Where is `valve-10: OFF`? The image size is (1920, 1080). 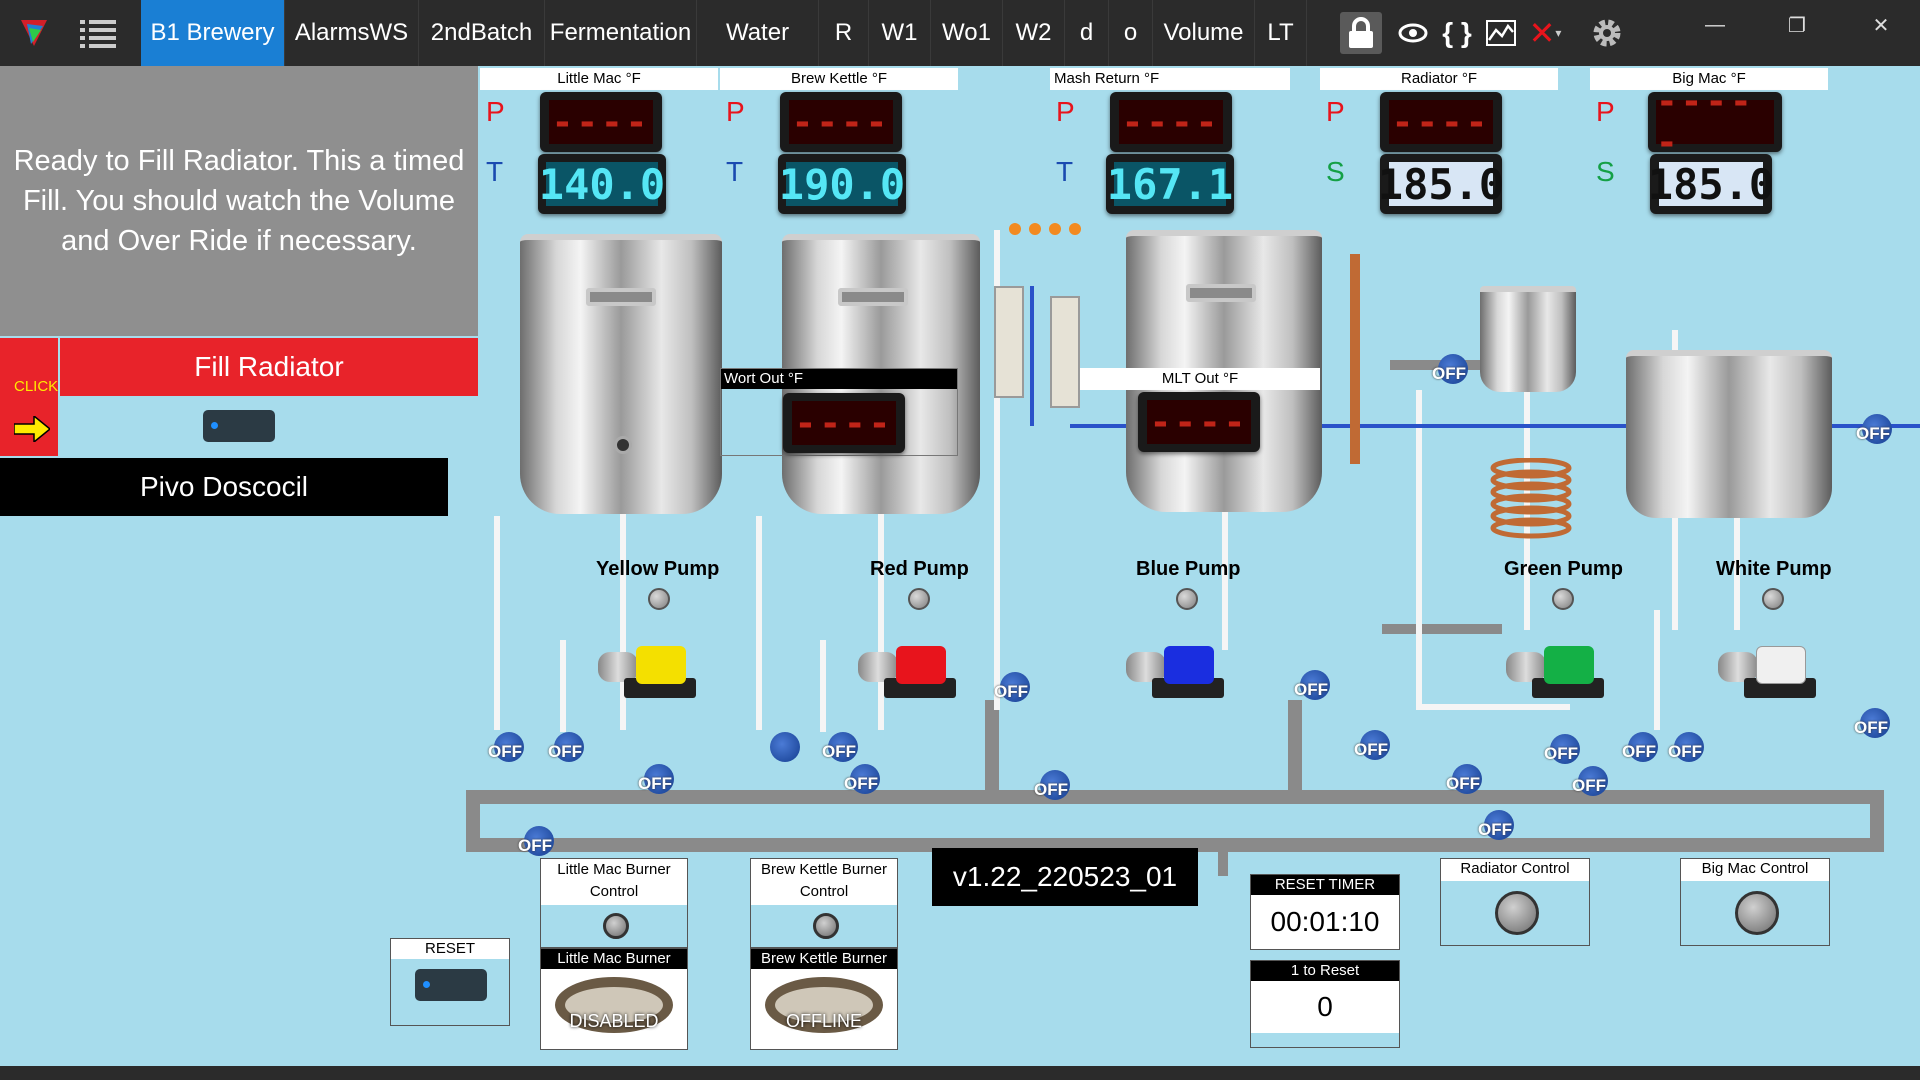
valve-10: OFF is located at coordinates (1314, 686).